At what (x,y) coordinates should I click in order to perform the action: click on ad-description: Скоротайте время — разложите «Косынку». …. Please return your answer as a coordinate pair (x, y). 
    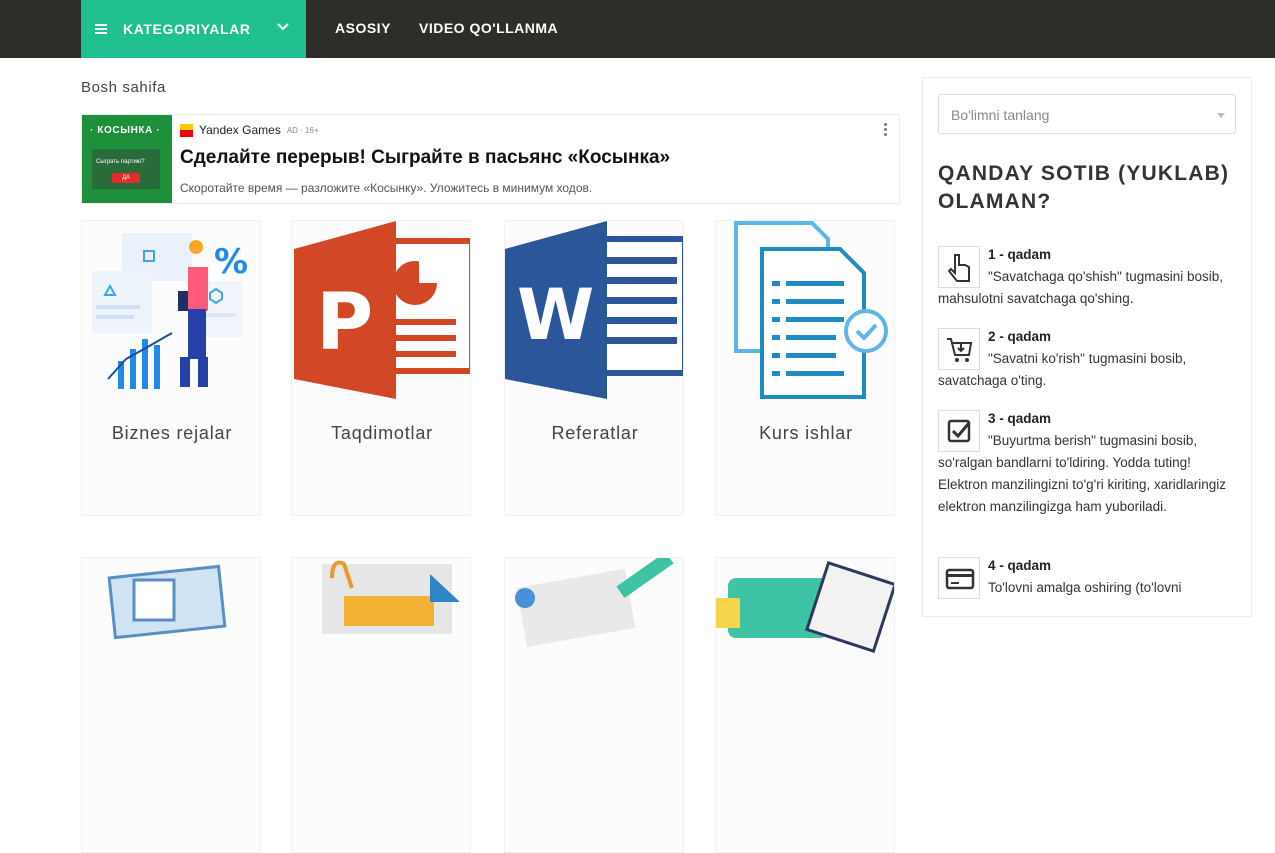
    Looking at the image, I should click on (386, 188).